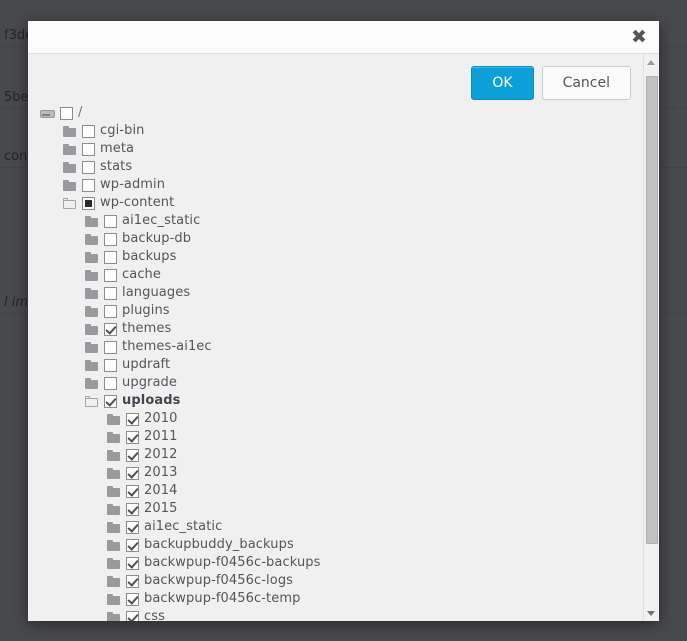 The image size is (687, 641). What do you see at coordinates (335, 455) in the screenshot?
I see `tree-node: 2012` at bounding box center [335, 455].